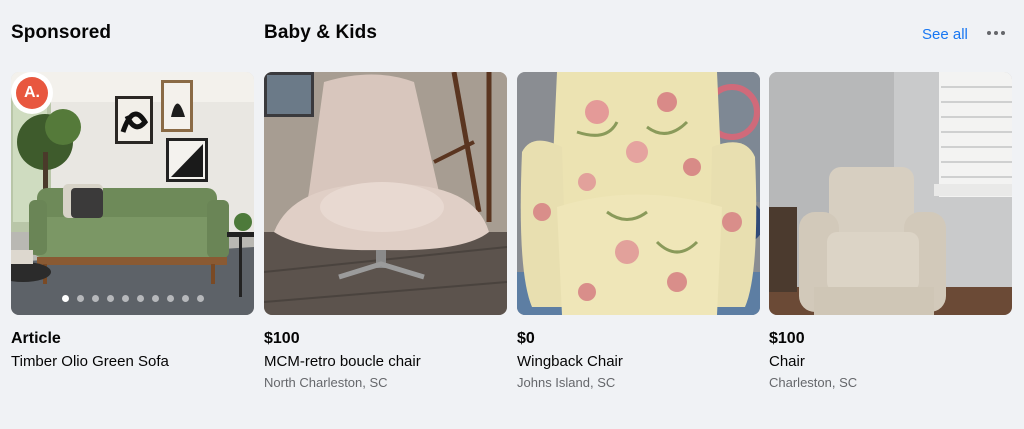 Image resolution: width=1024 pixels, height=429 pixels. Describe the element at coordinates (526, 338) in the screenshot. I see `listing-price: $0` at that location.